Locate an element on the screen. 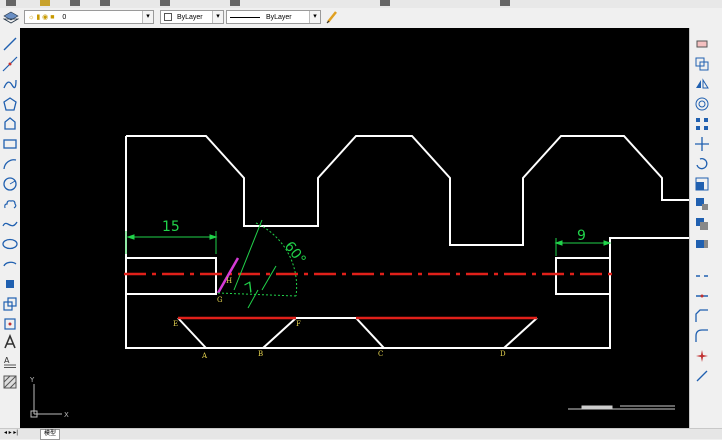 The height and width of the screenshot is (440, 722). modify-extra-tool is located at coordinates (702, 376).